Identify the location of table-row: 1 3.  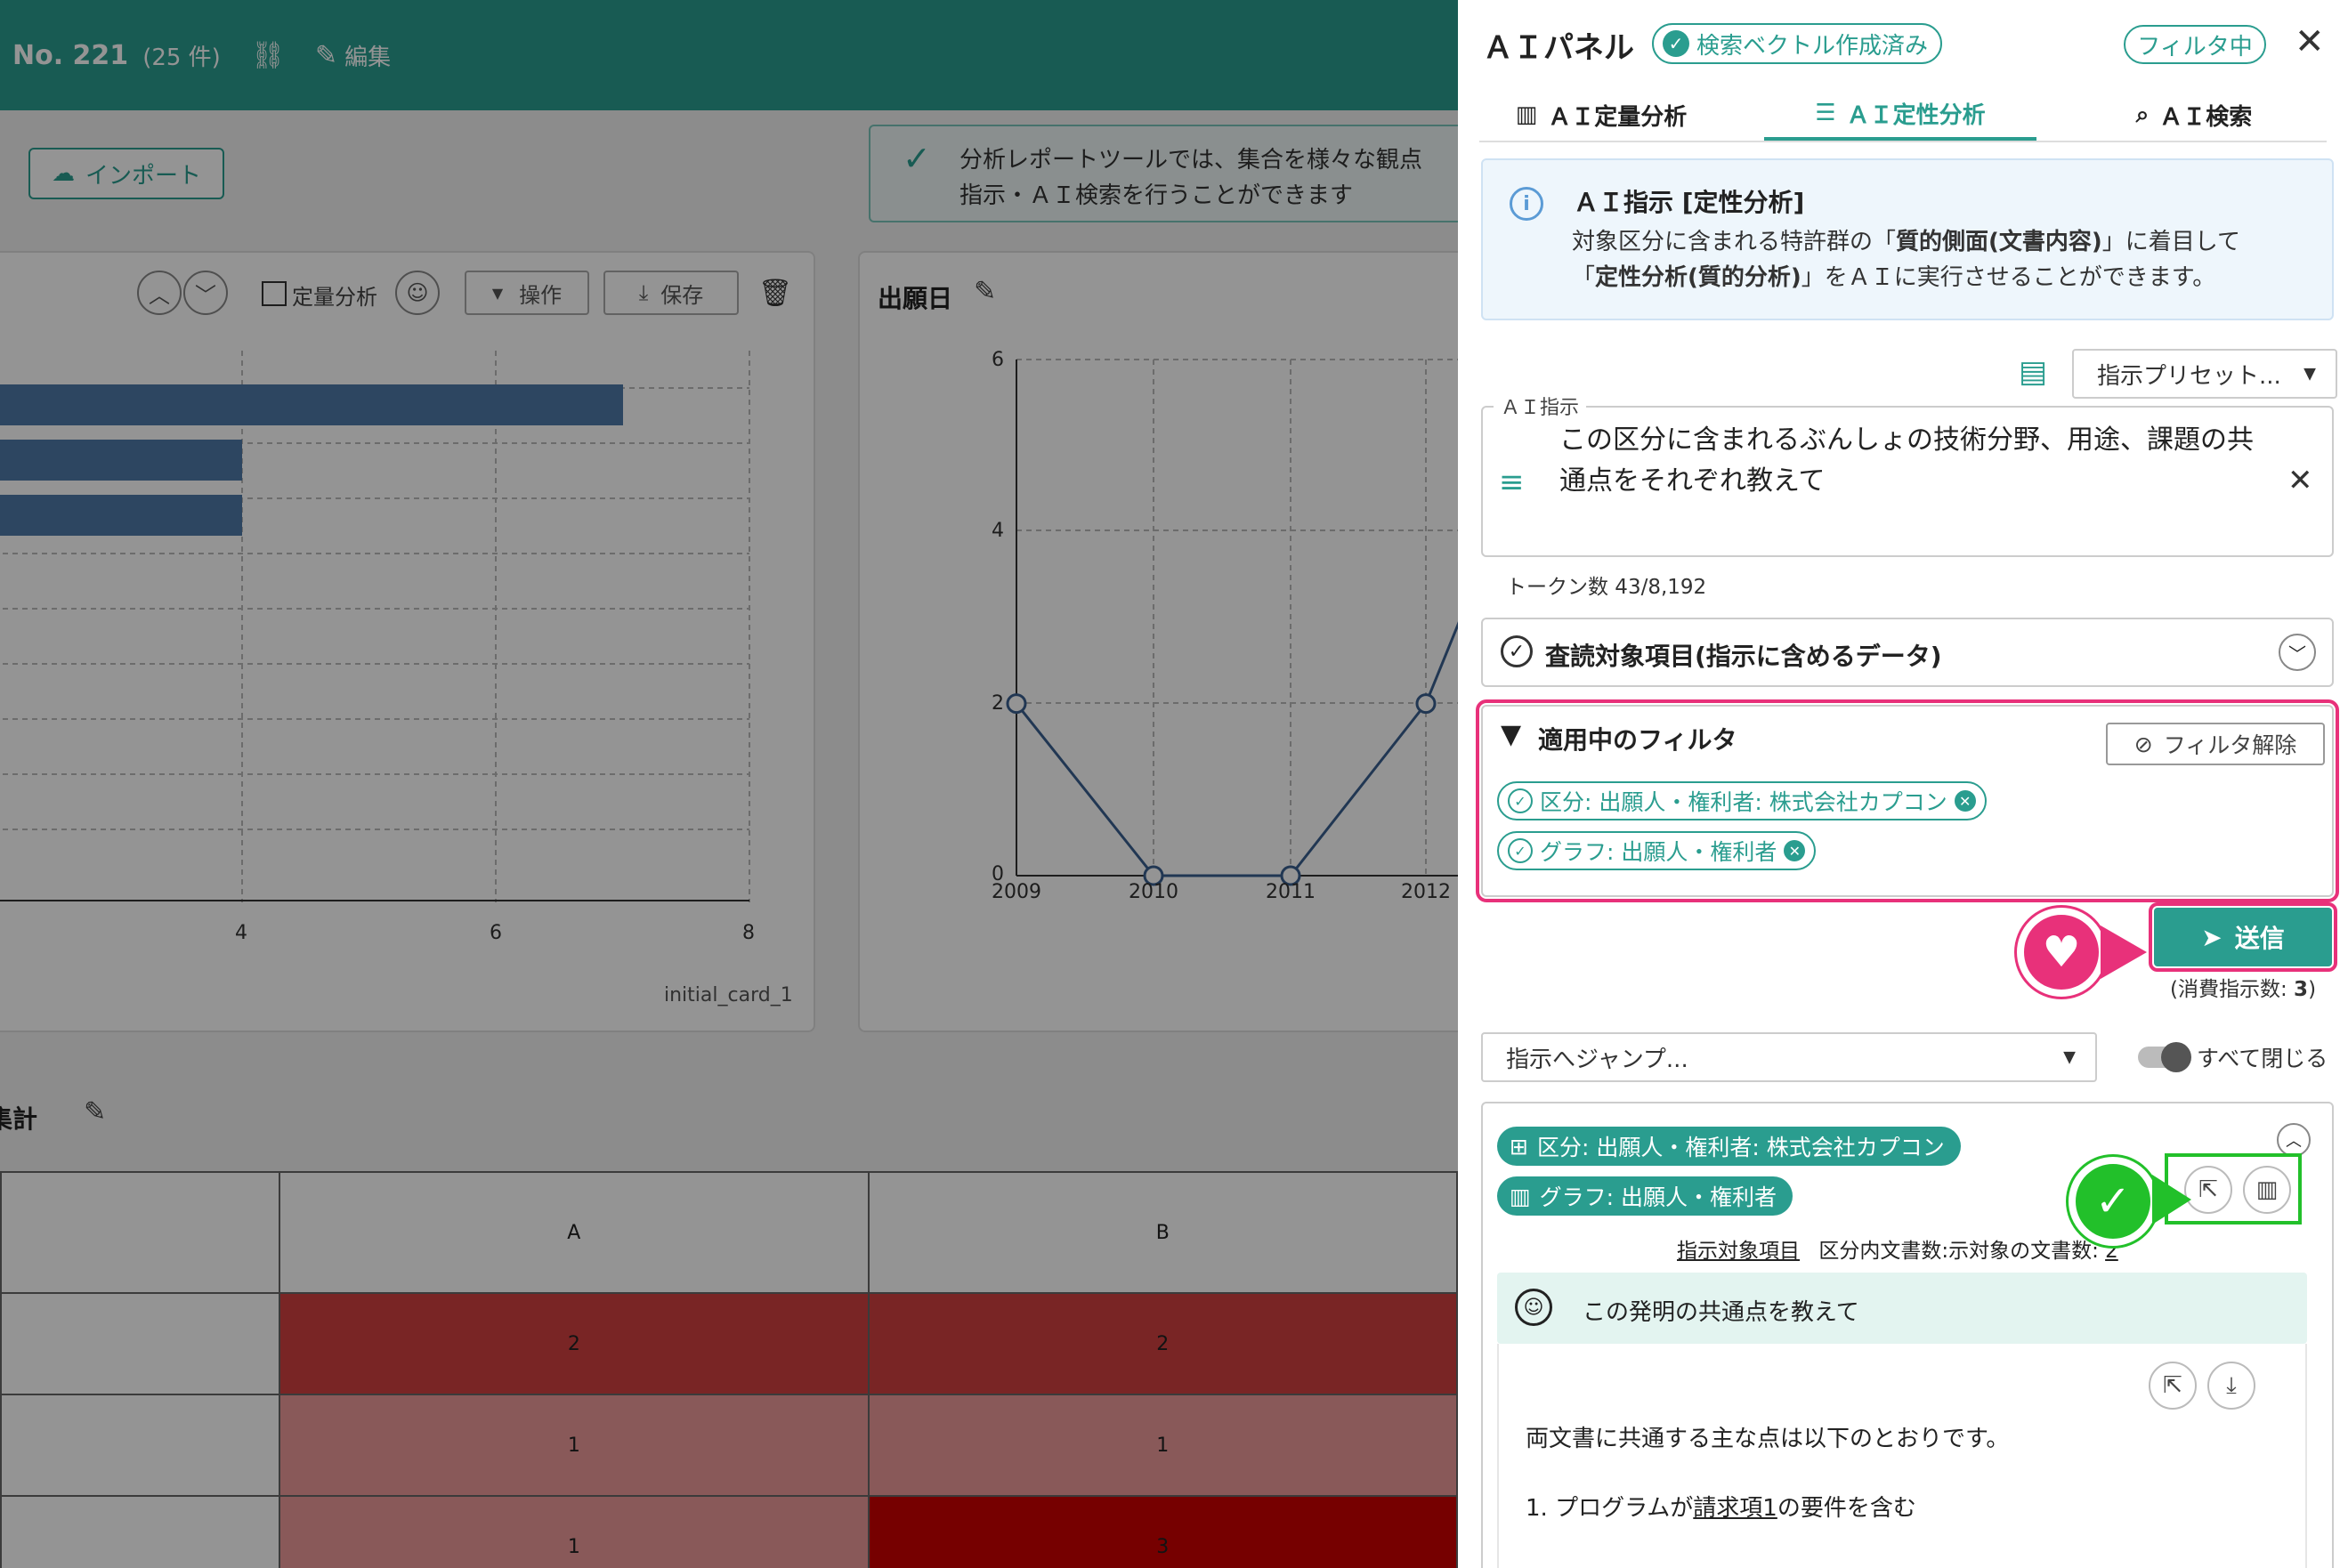
(729, 1531).